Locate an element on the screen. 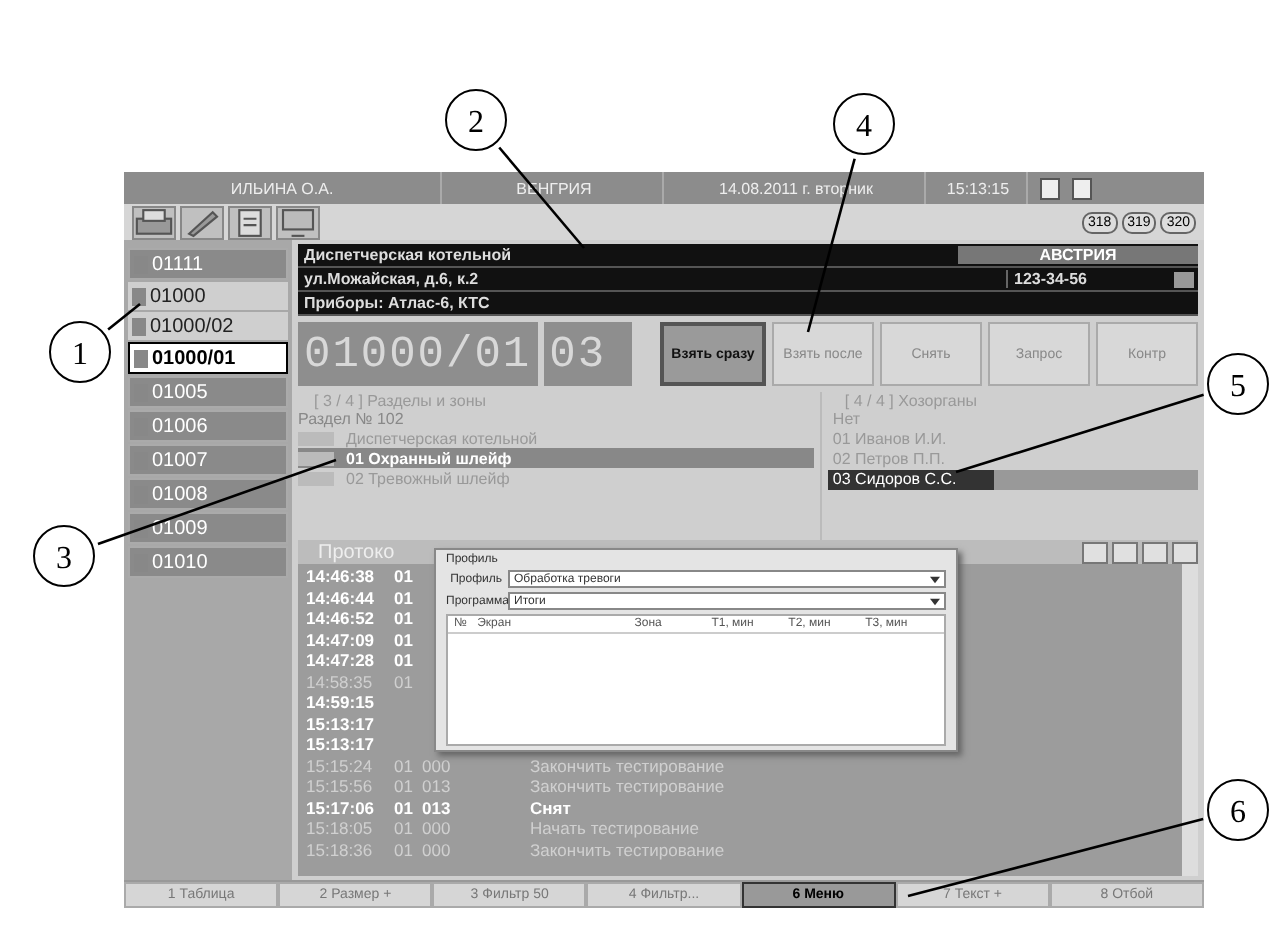  object-item: 01000/02 is located at coordinates (208, 326).